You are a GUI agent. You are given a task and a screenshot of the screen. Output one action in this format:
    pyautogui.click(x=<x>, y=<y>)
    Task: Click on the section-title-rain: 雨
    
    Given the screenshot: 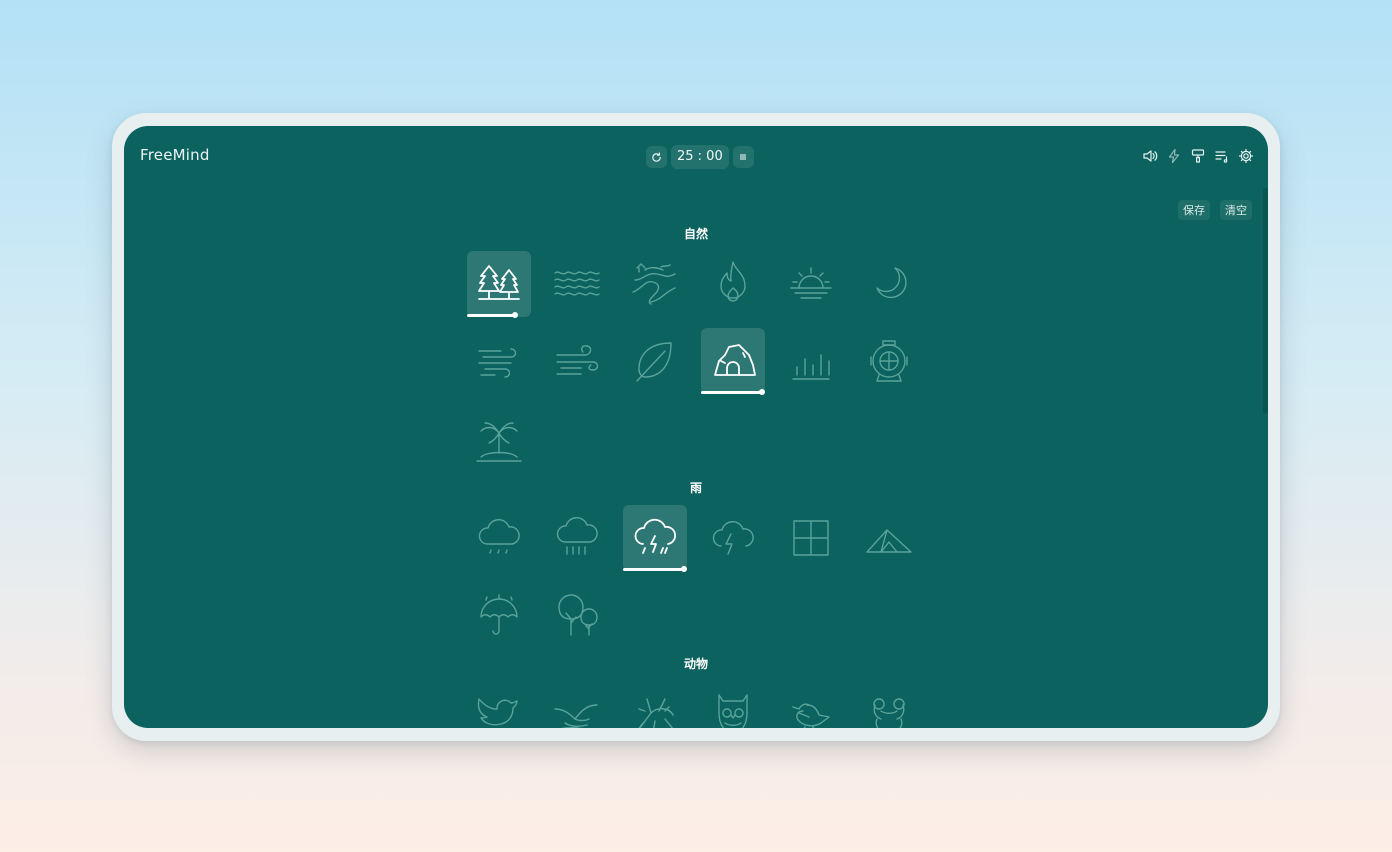 What is the action you would take?
    pyautogui.click(x=695, y=488)
    